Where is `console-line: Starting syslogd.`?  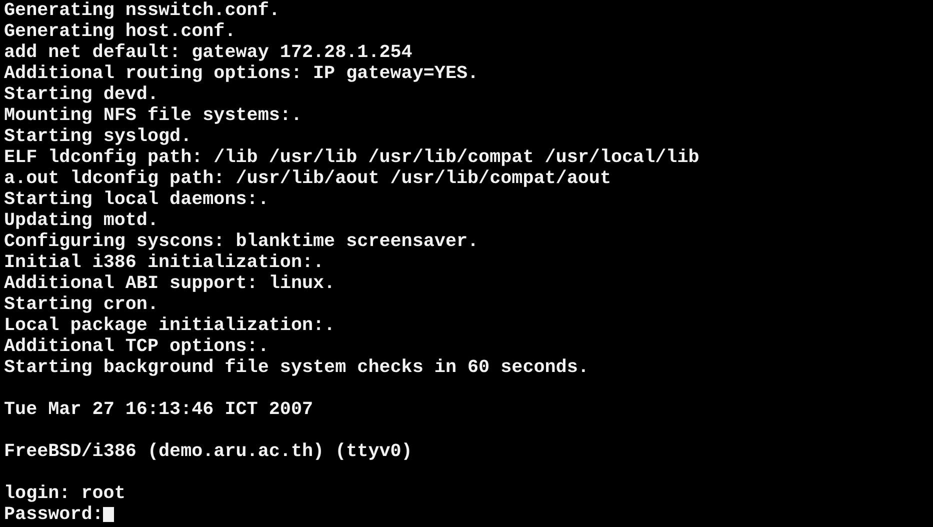 console-line: Starting syslogd. is located at coordinates (98, 136).